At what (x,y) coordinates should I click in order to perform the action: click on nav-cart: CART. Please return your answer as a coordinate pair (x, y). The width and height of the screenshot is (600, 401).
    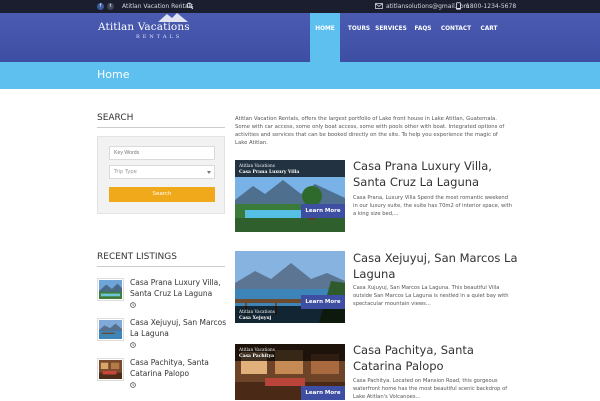
    Looking at the image, I should click on (489, 37).